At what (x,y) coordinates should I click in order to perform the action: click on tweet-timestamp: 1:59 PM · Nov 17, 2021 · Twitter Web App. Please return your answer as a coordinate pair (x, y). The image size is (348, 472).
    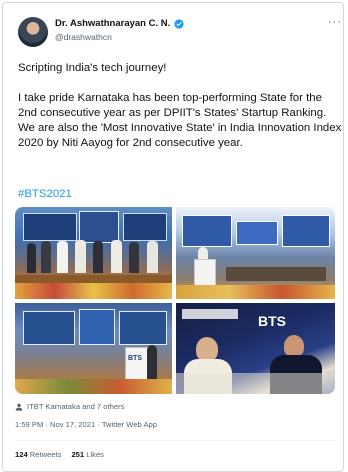
    Looking at the image, I should click on (86, 424).